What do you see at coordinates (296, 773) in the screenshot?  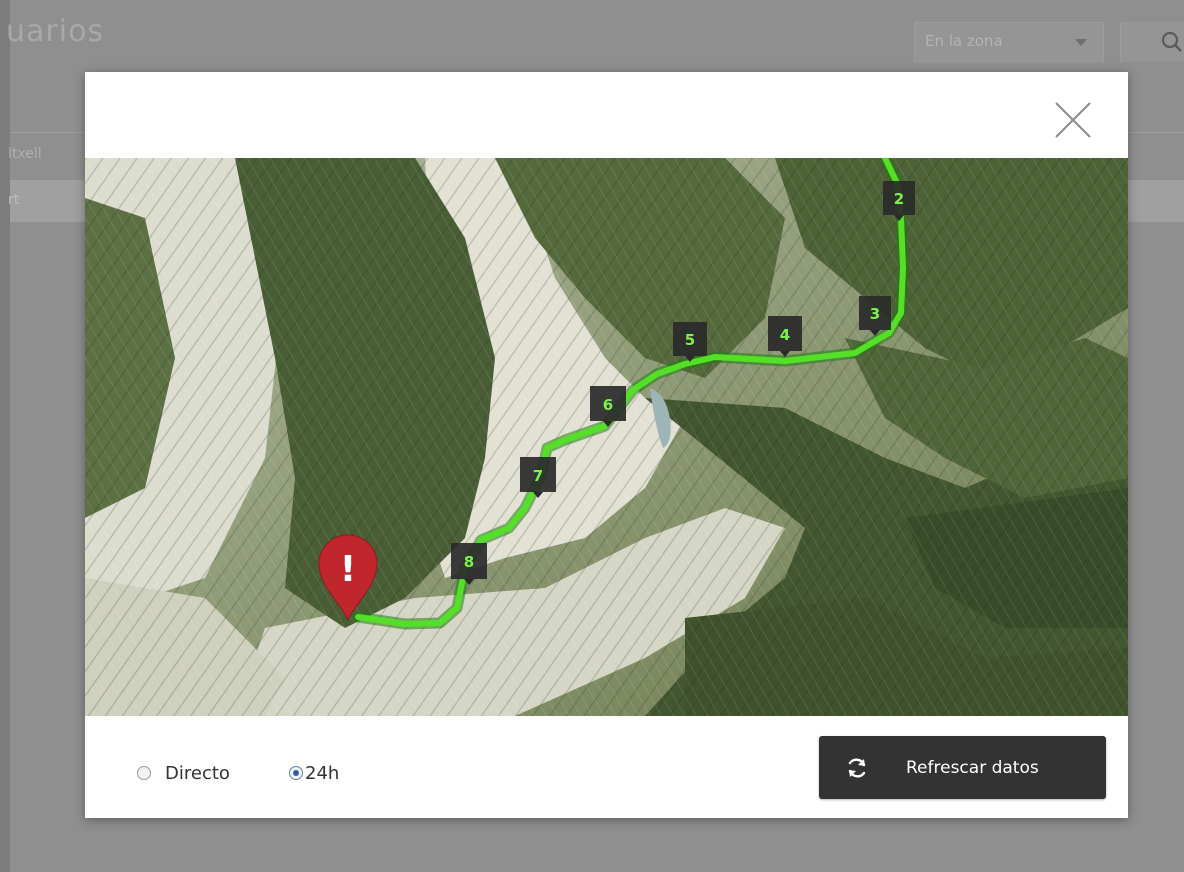 I see `radio-24h-circle` at bounding box center [296, 773].